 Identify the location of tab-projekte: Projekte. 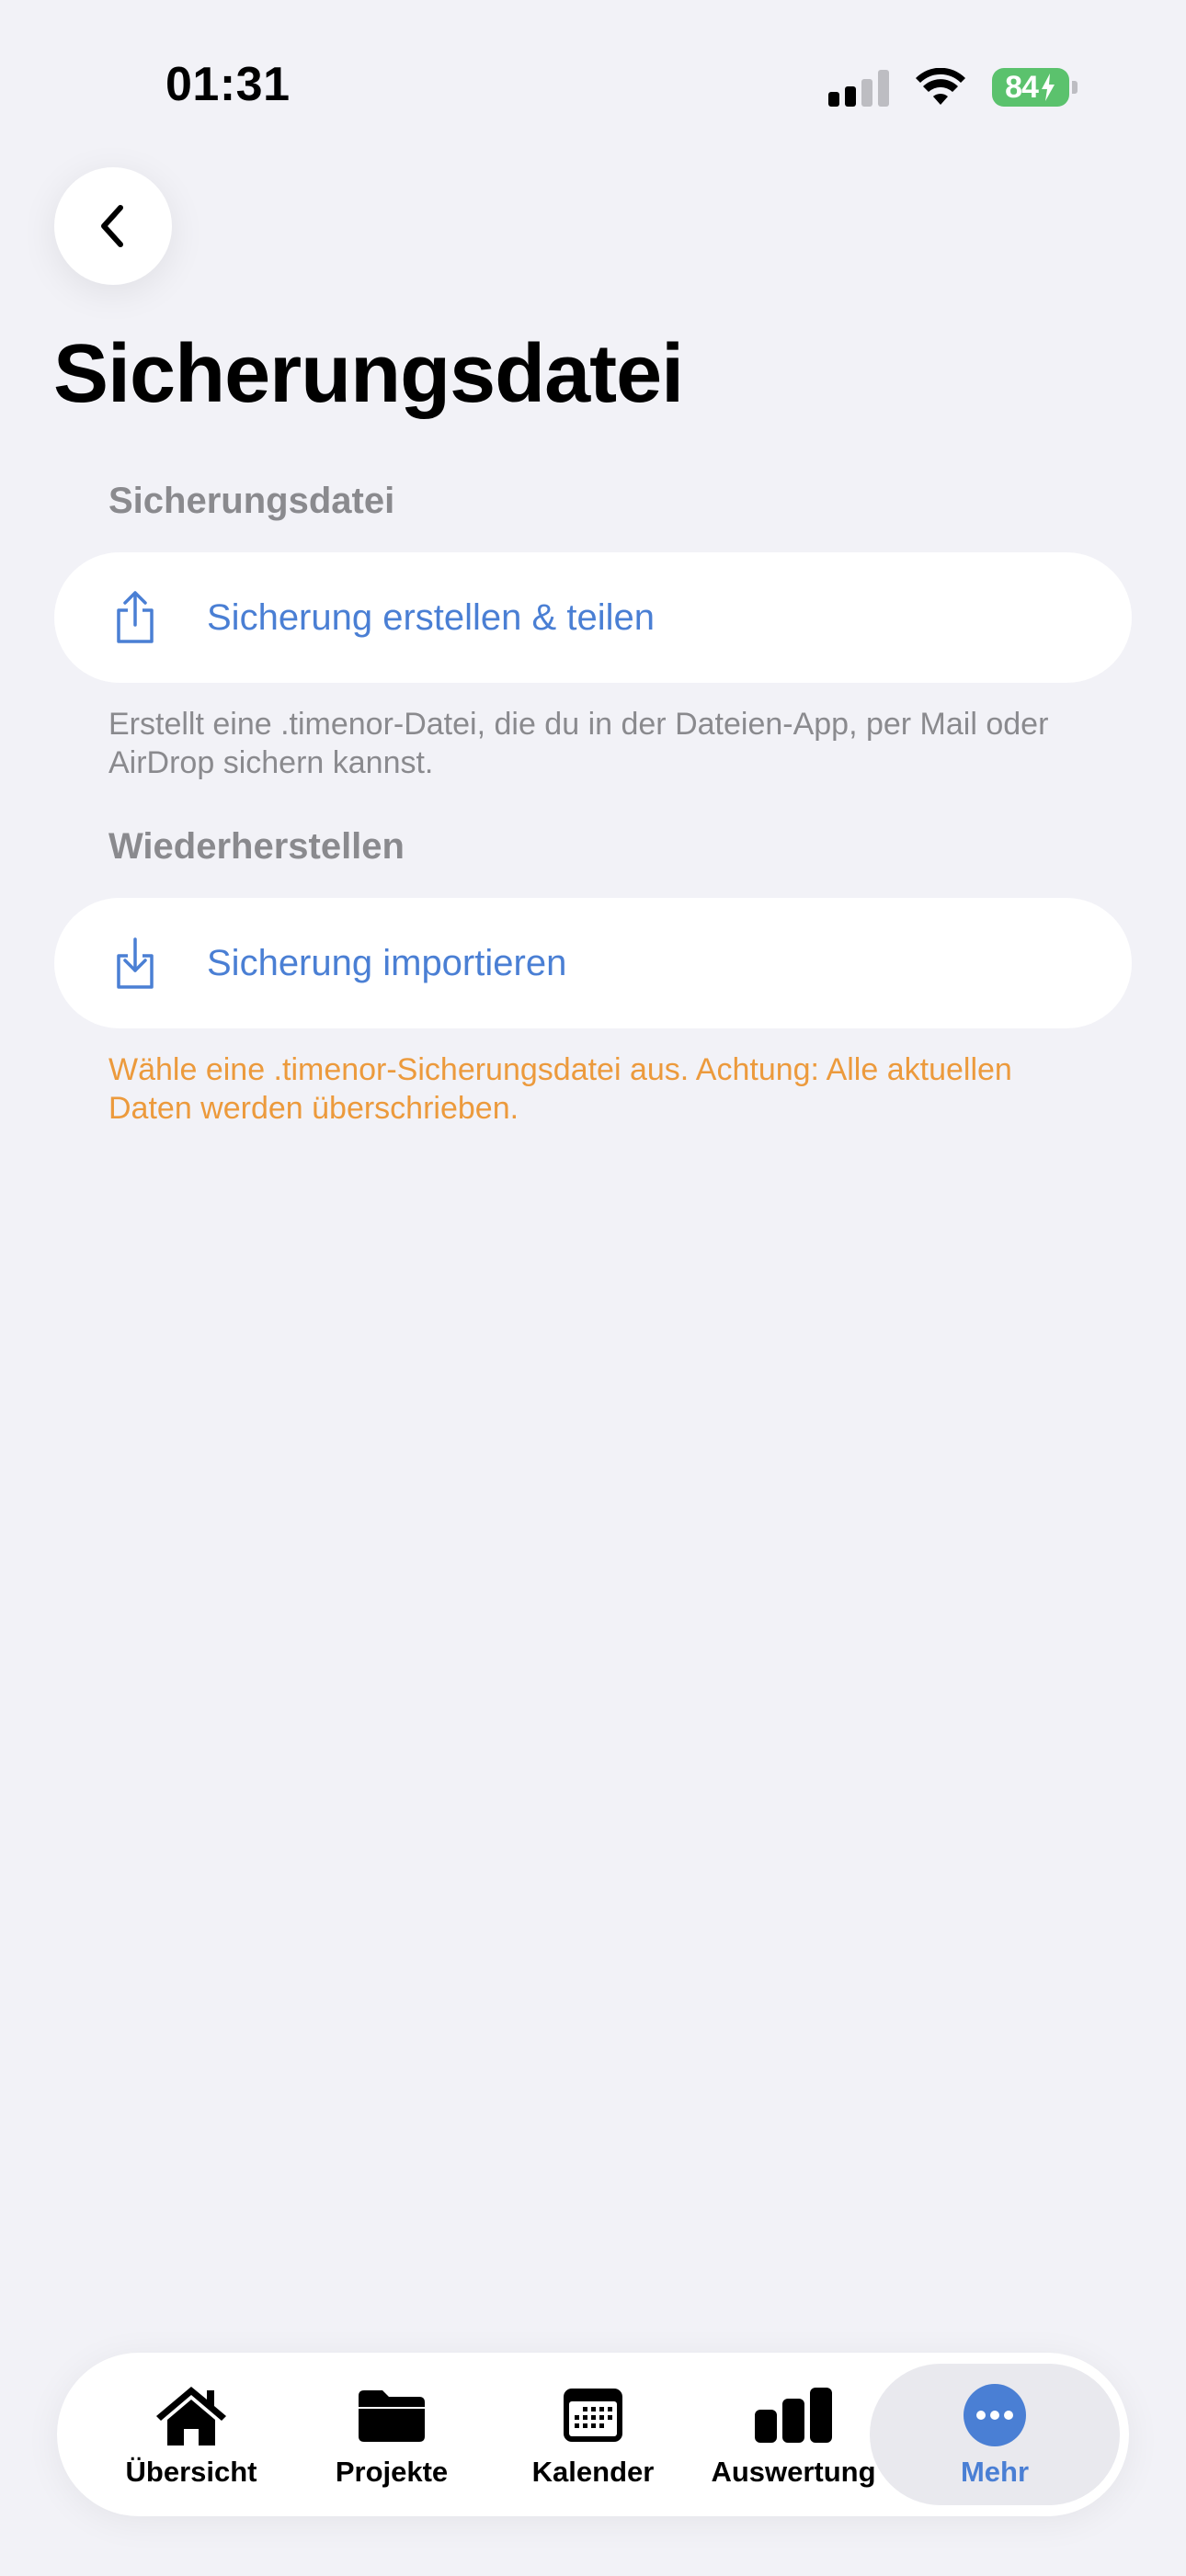
(391, 2434).